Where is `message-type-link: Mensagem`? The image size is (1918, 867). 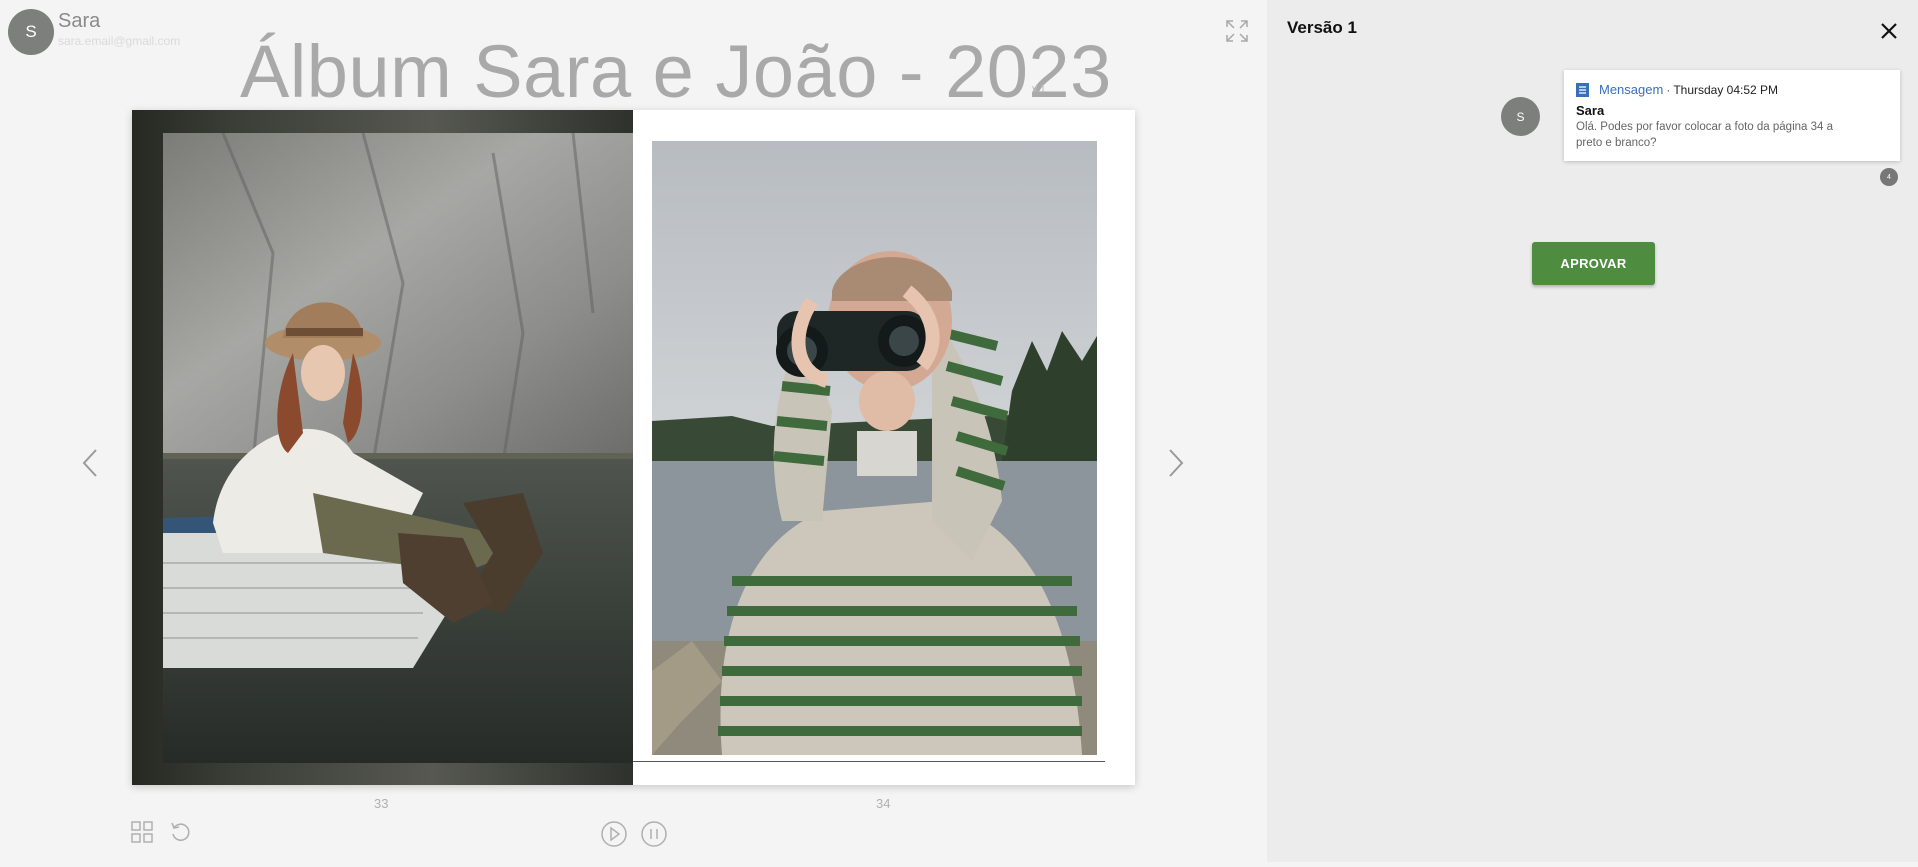
message-type-link: Mensagem is located at coordinates (1631, 89).